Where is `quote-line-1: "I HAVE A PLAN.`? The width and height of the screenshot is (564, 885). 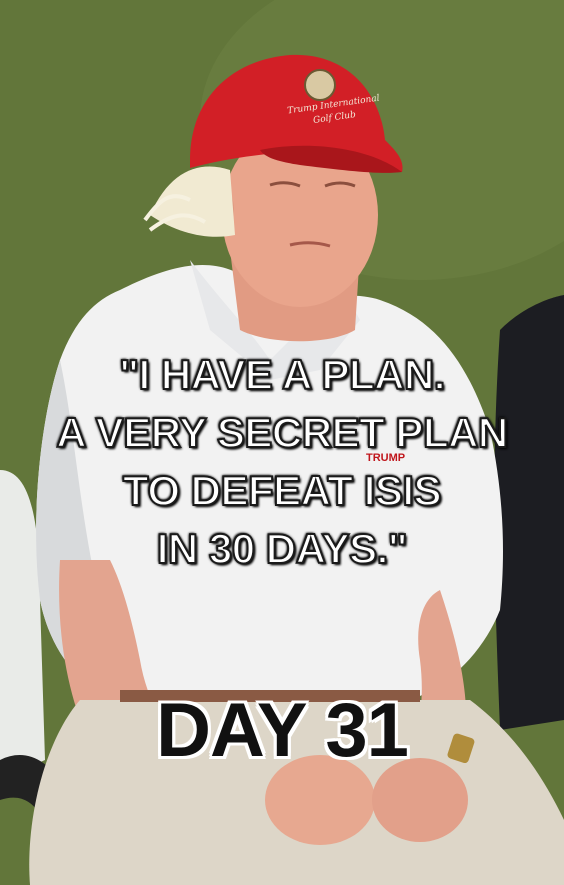
quote-line-1: "I HAVE A PLAN. is located at coordinates (282, 374).